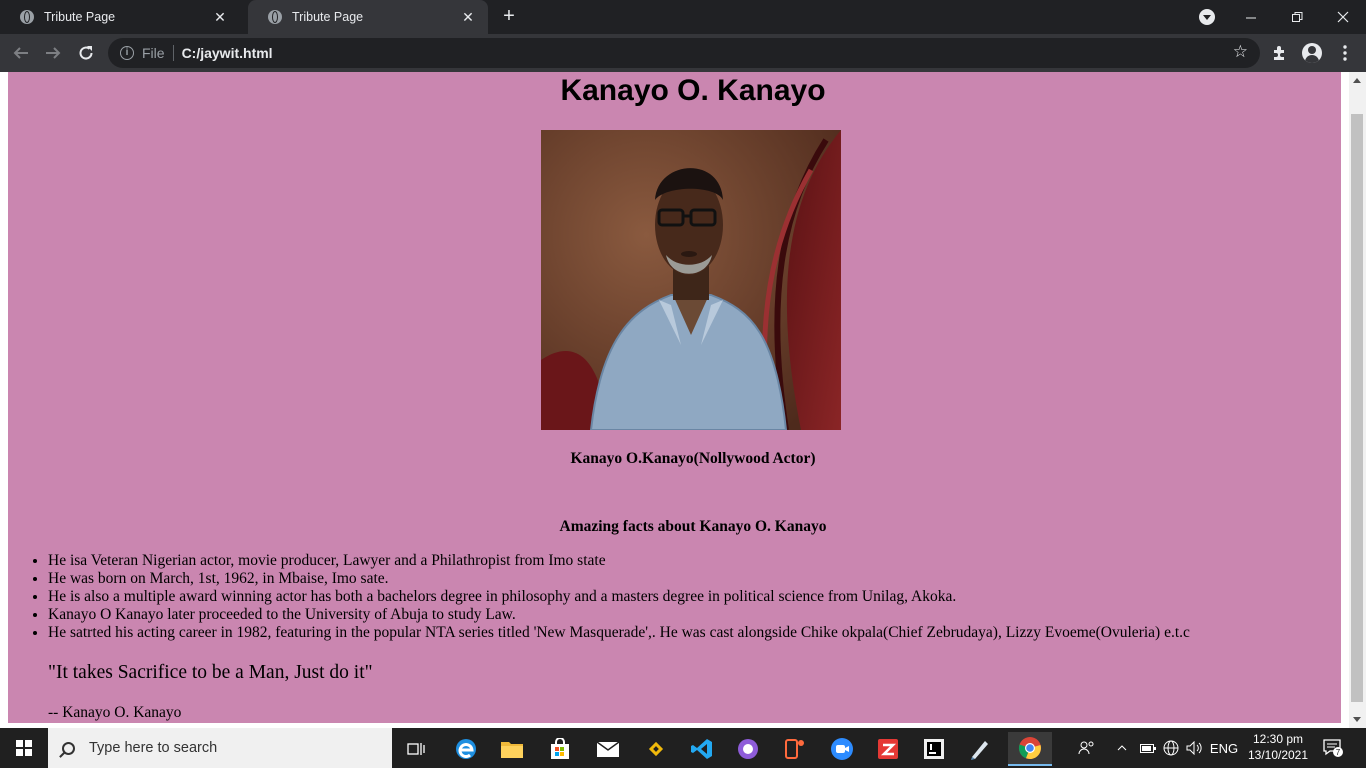 The width and height of the screenshot is (1366, 768). What do you see at coordinates (842, 749) in the screenshot?
I see `zoom-icon` at bounding box center [842, 749].